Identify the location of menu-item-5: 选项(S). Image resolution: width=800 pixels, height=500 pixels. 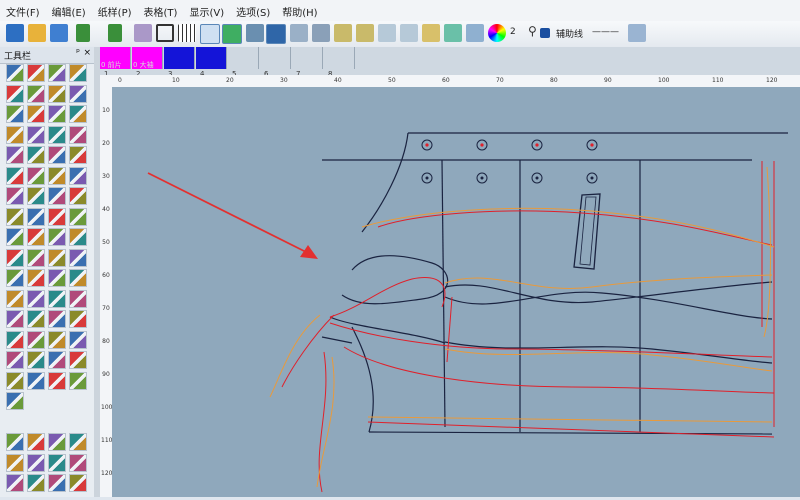
(253, 9).